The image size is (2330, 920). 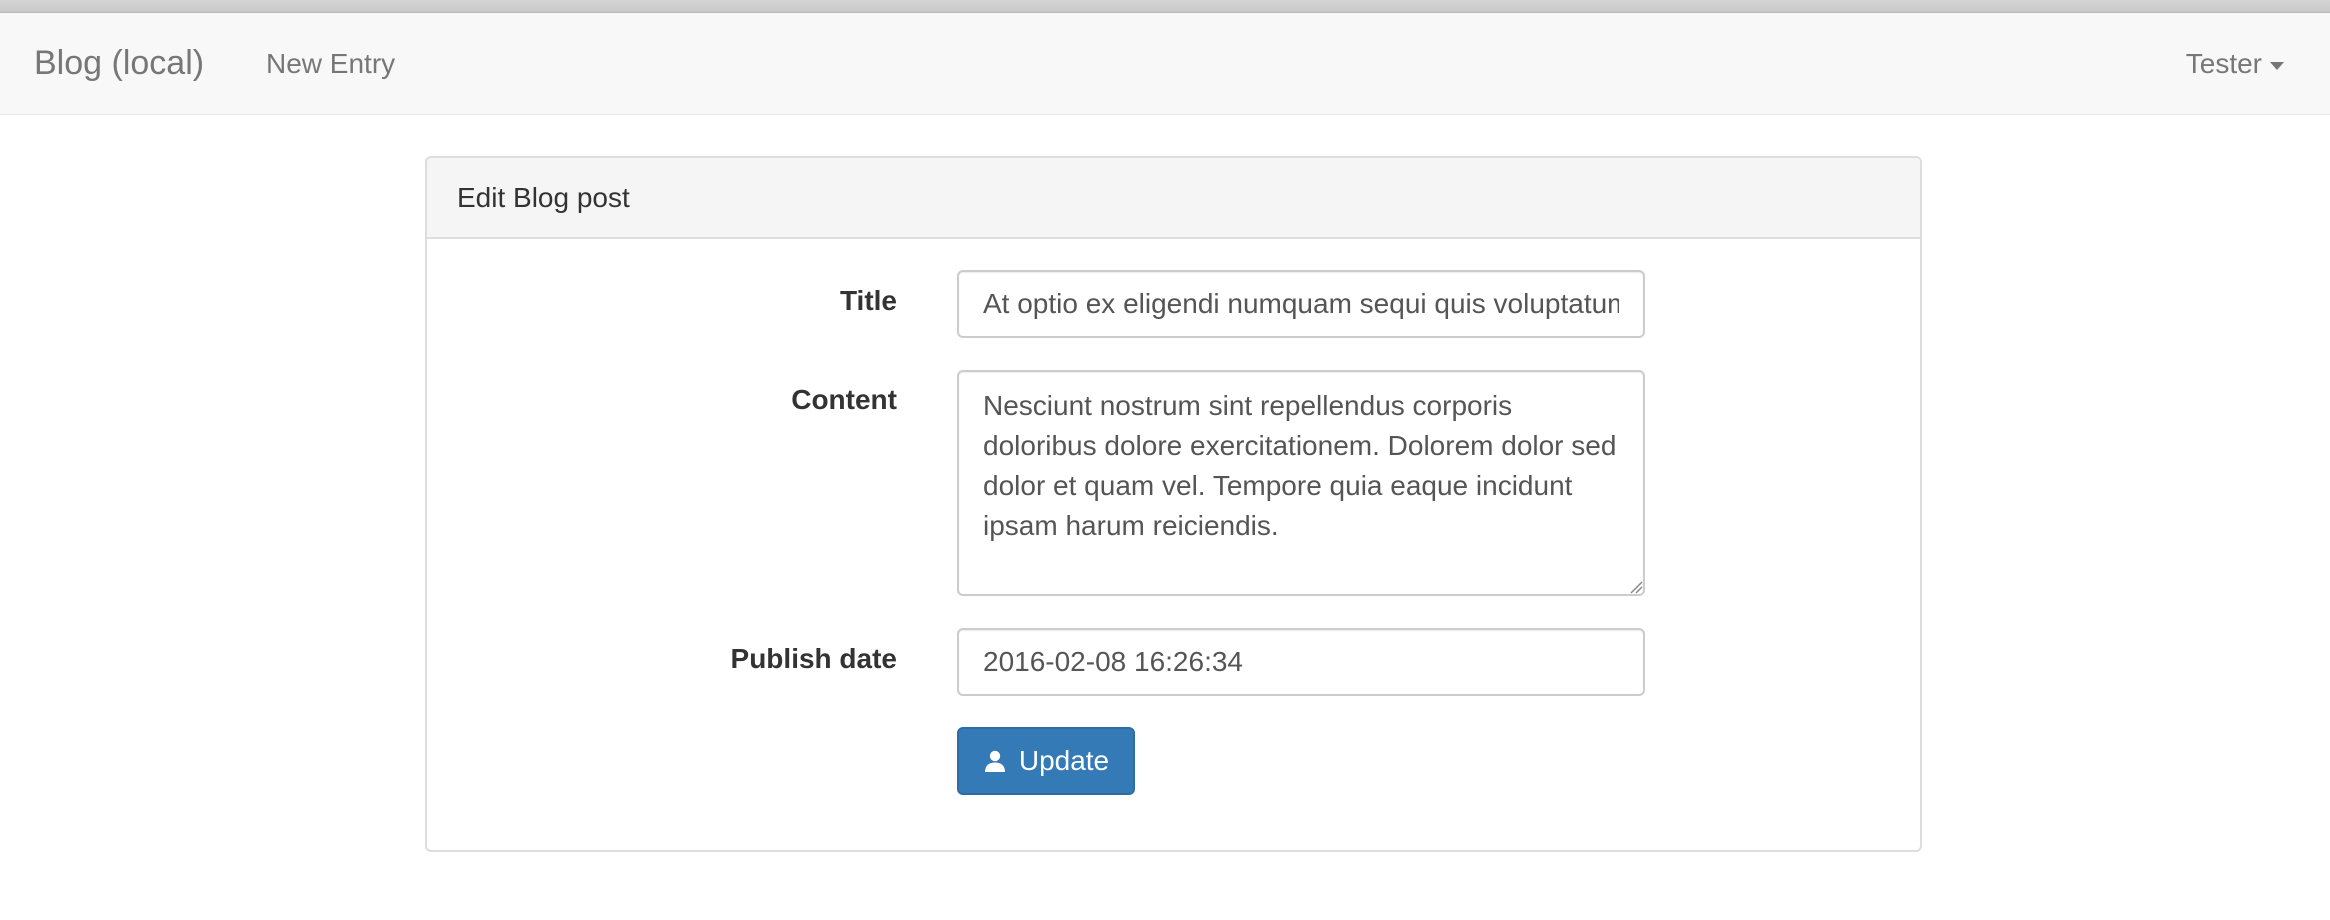 What do you see at coordinates (813, 658) in the screenshot?
I see `publish-date-label: Publish date` at bounding box center [813, 658].